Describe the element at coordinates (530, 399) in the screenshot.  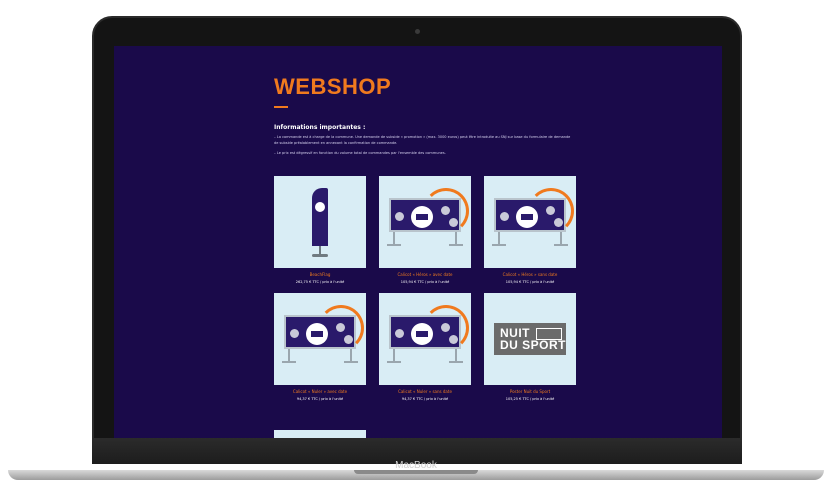
I see `product-price: 105,25 € TTC / prix à l'unité` at that location.